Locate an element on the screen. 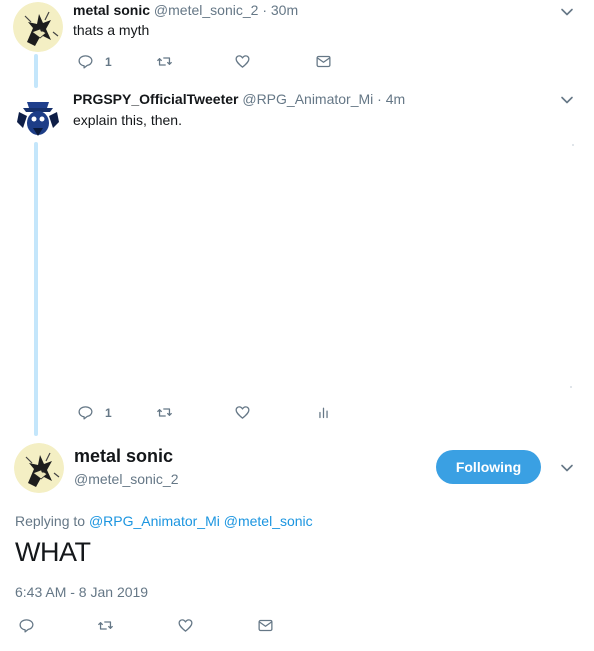  analytics-button is located at coordinates (323, 412).